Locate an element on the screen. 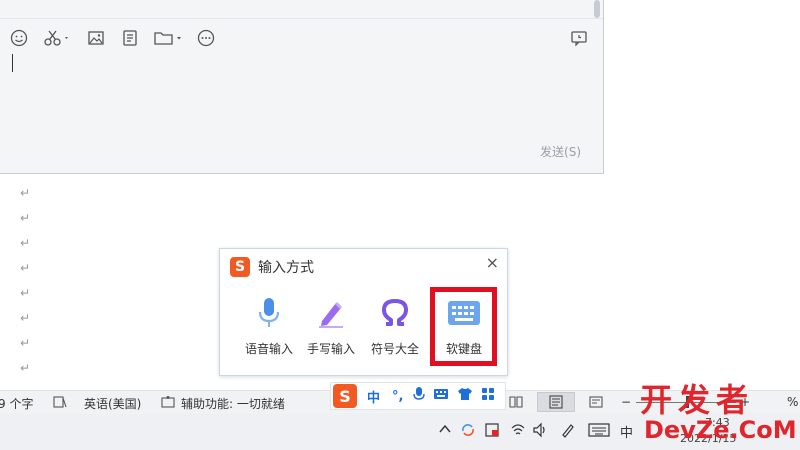 The height and width of the screenshot is (450, 800). option-label: 符号大全 is located at coordinates (394, 349).